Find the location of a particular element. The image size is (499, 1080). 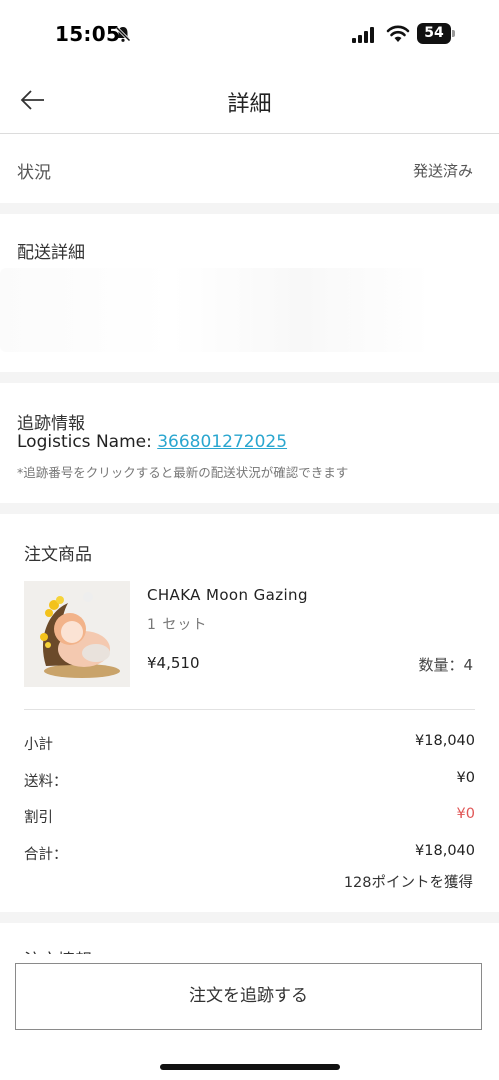

home-indicator is located at coordinates (250, 1067).